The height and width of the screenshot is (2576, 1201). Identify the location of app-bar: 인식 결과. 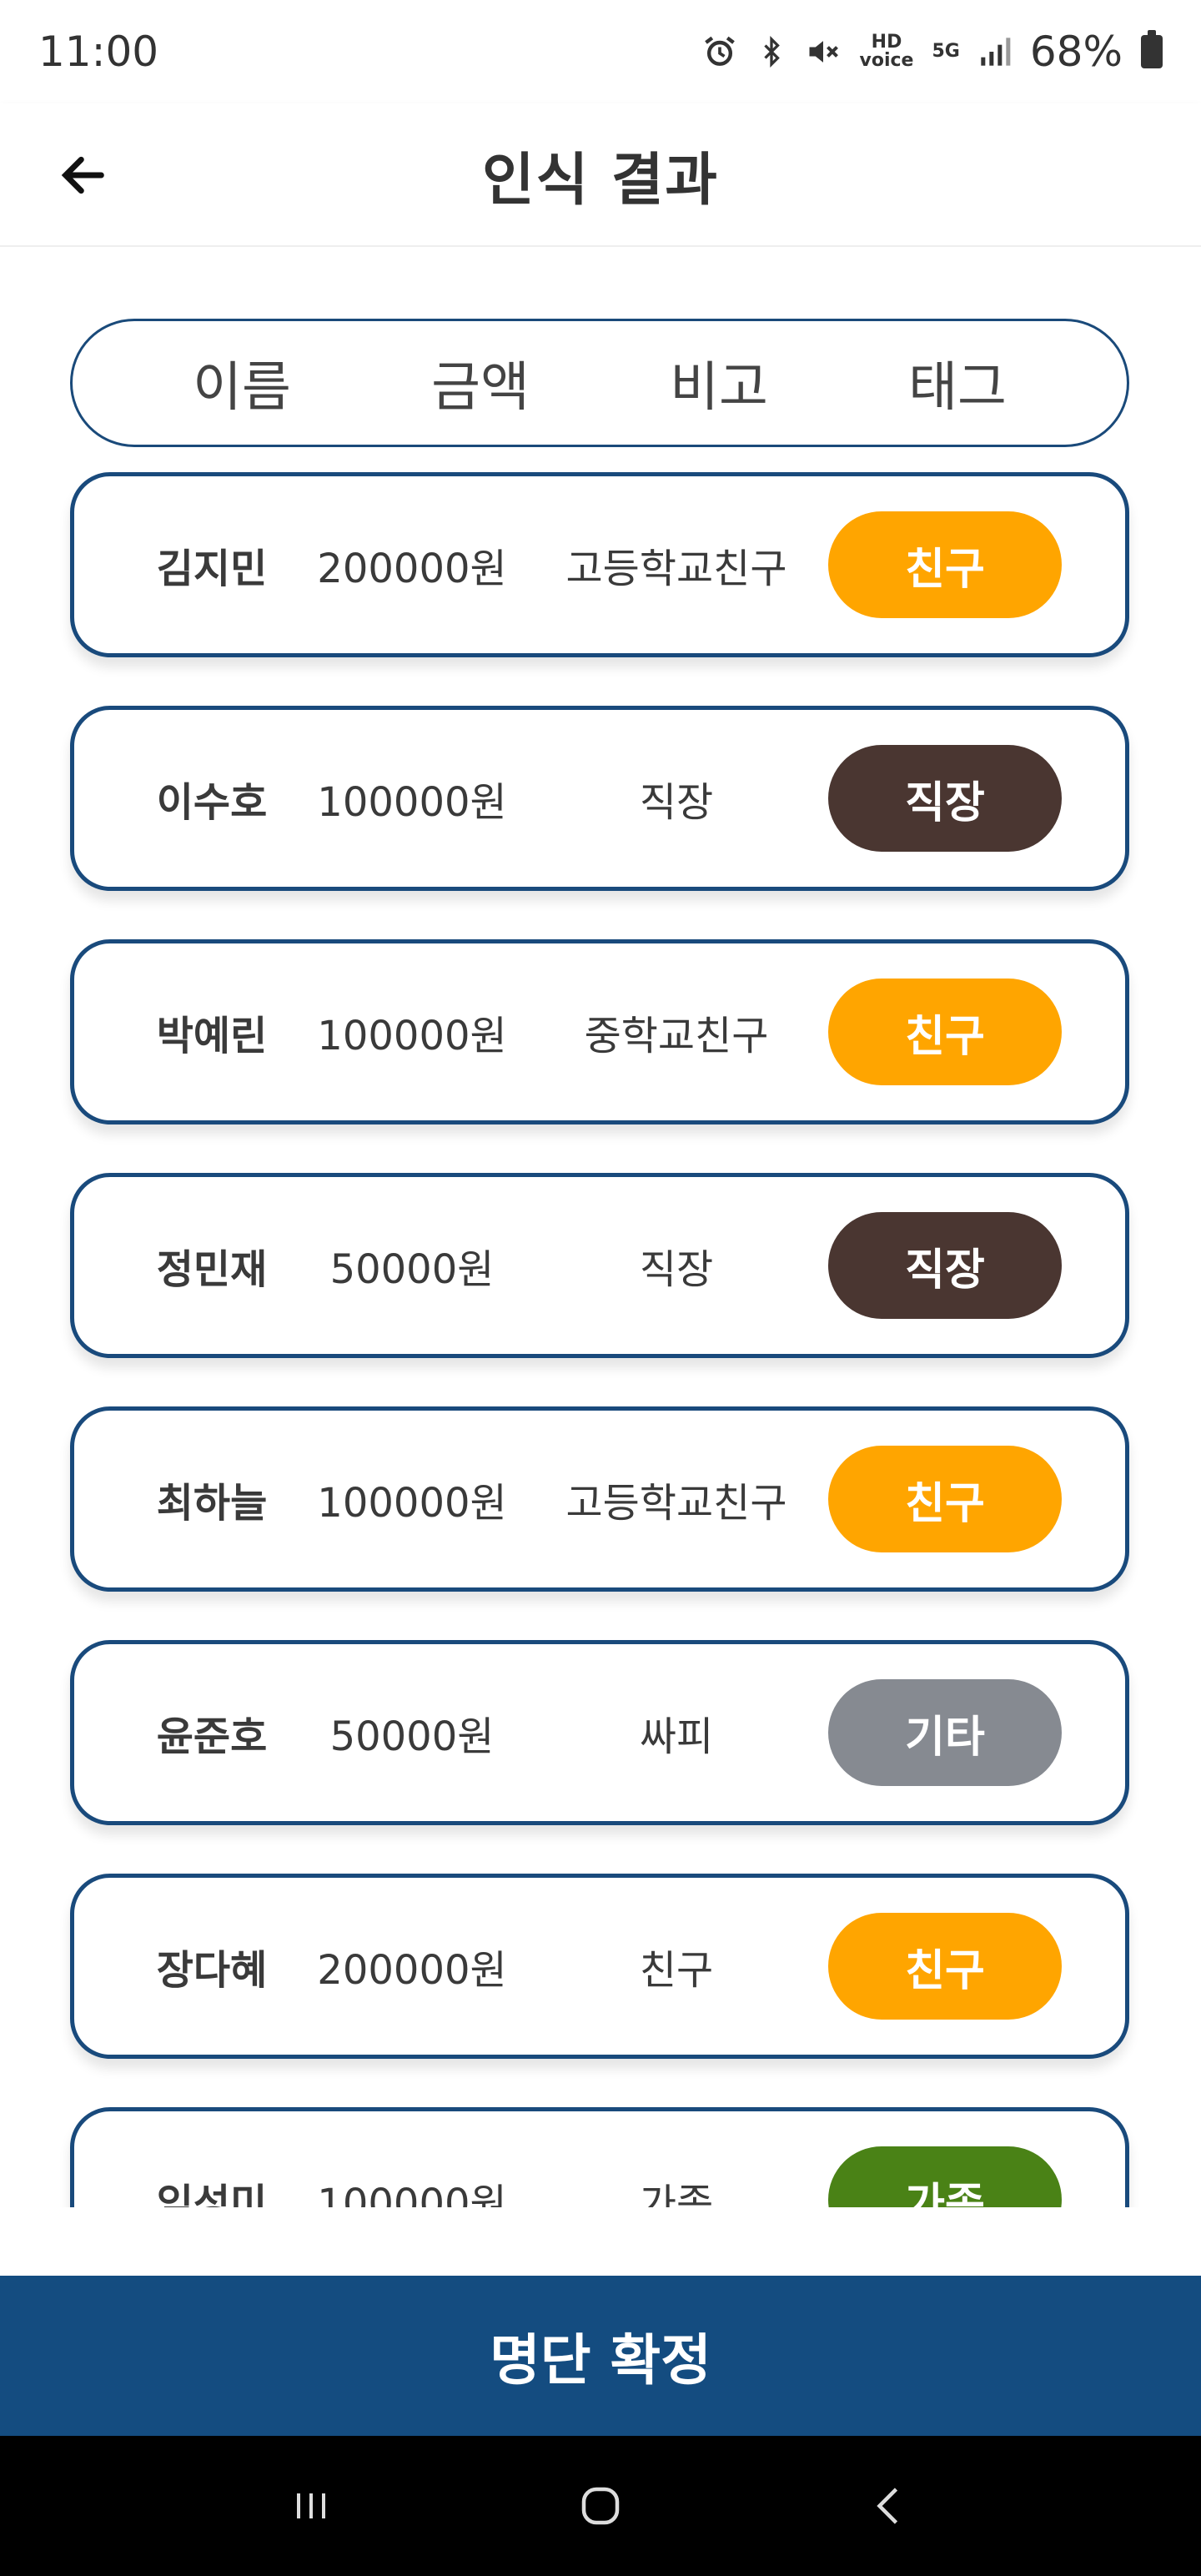
(601, 175).